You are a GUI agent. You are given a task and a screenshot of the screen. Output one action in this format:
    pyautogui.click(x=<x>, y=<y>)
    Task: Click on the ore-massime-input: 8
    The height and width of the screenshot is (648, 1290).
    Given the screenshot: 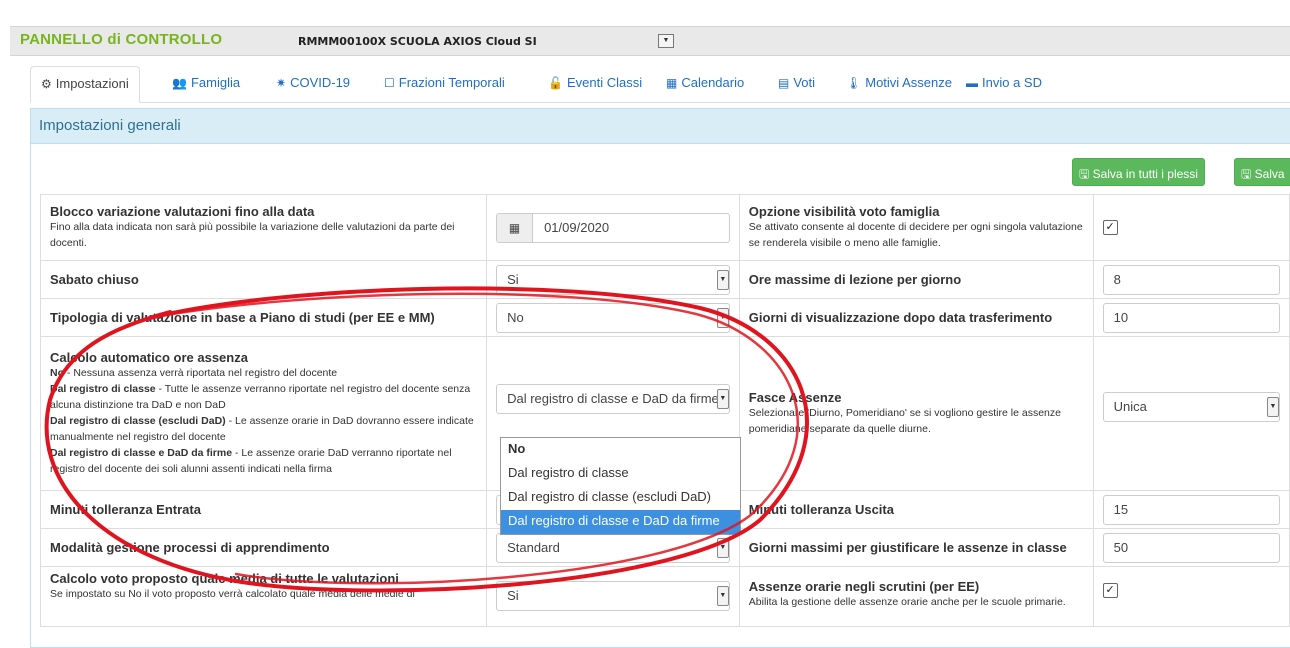 What is the action you would take?
    pyautogui.click(x=1191, y=279)
    